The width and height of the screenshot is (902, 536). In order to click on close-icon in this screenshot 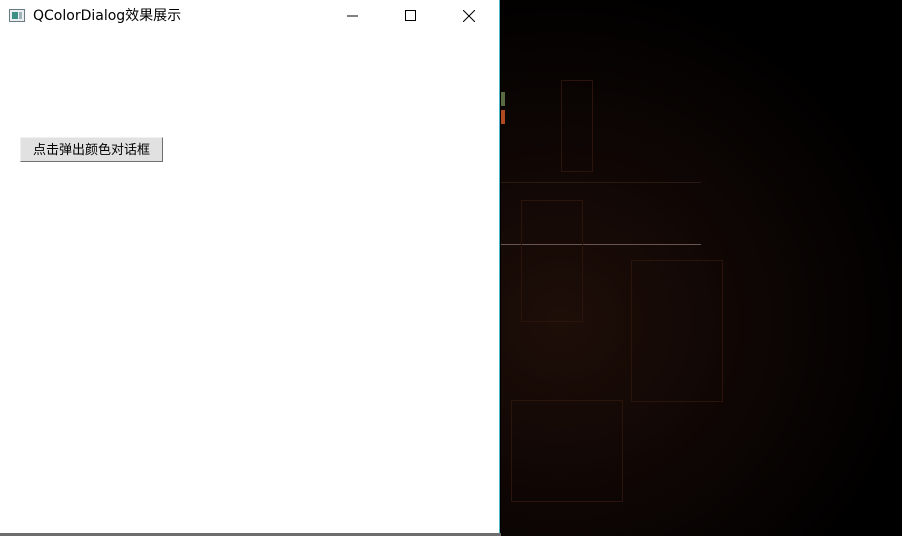, I will do `click(469, 16)`.